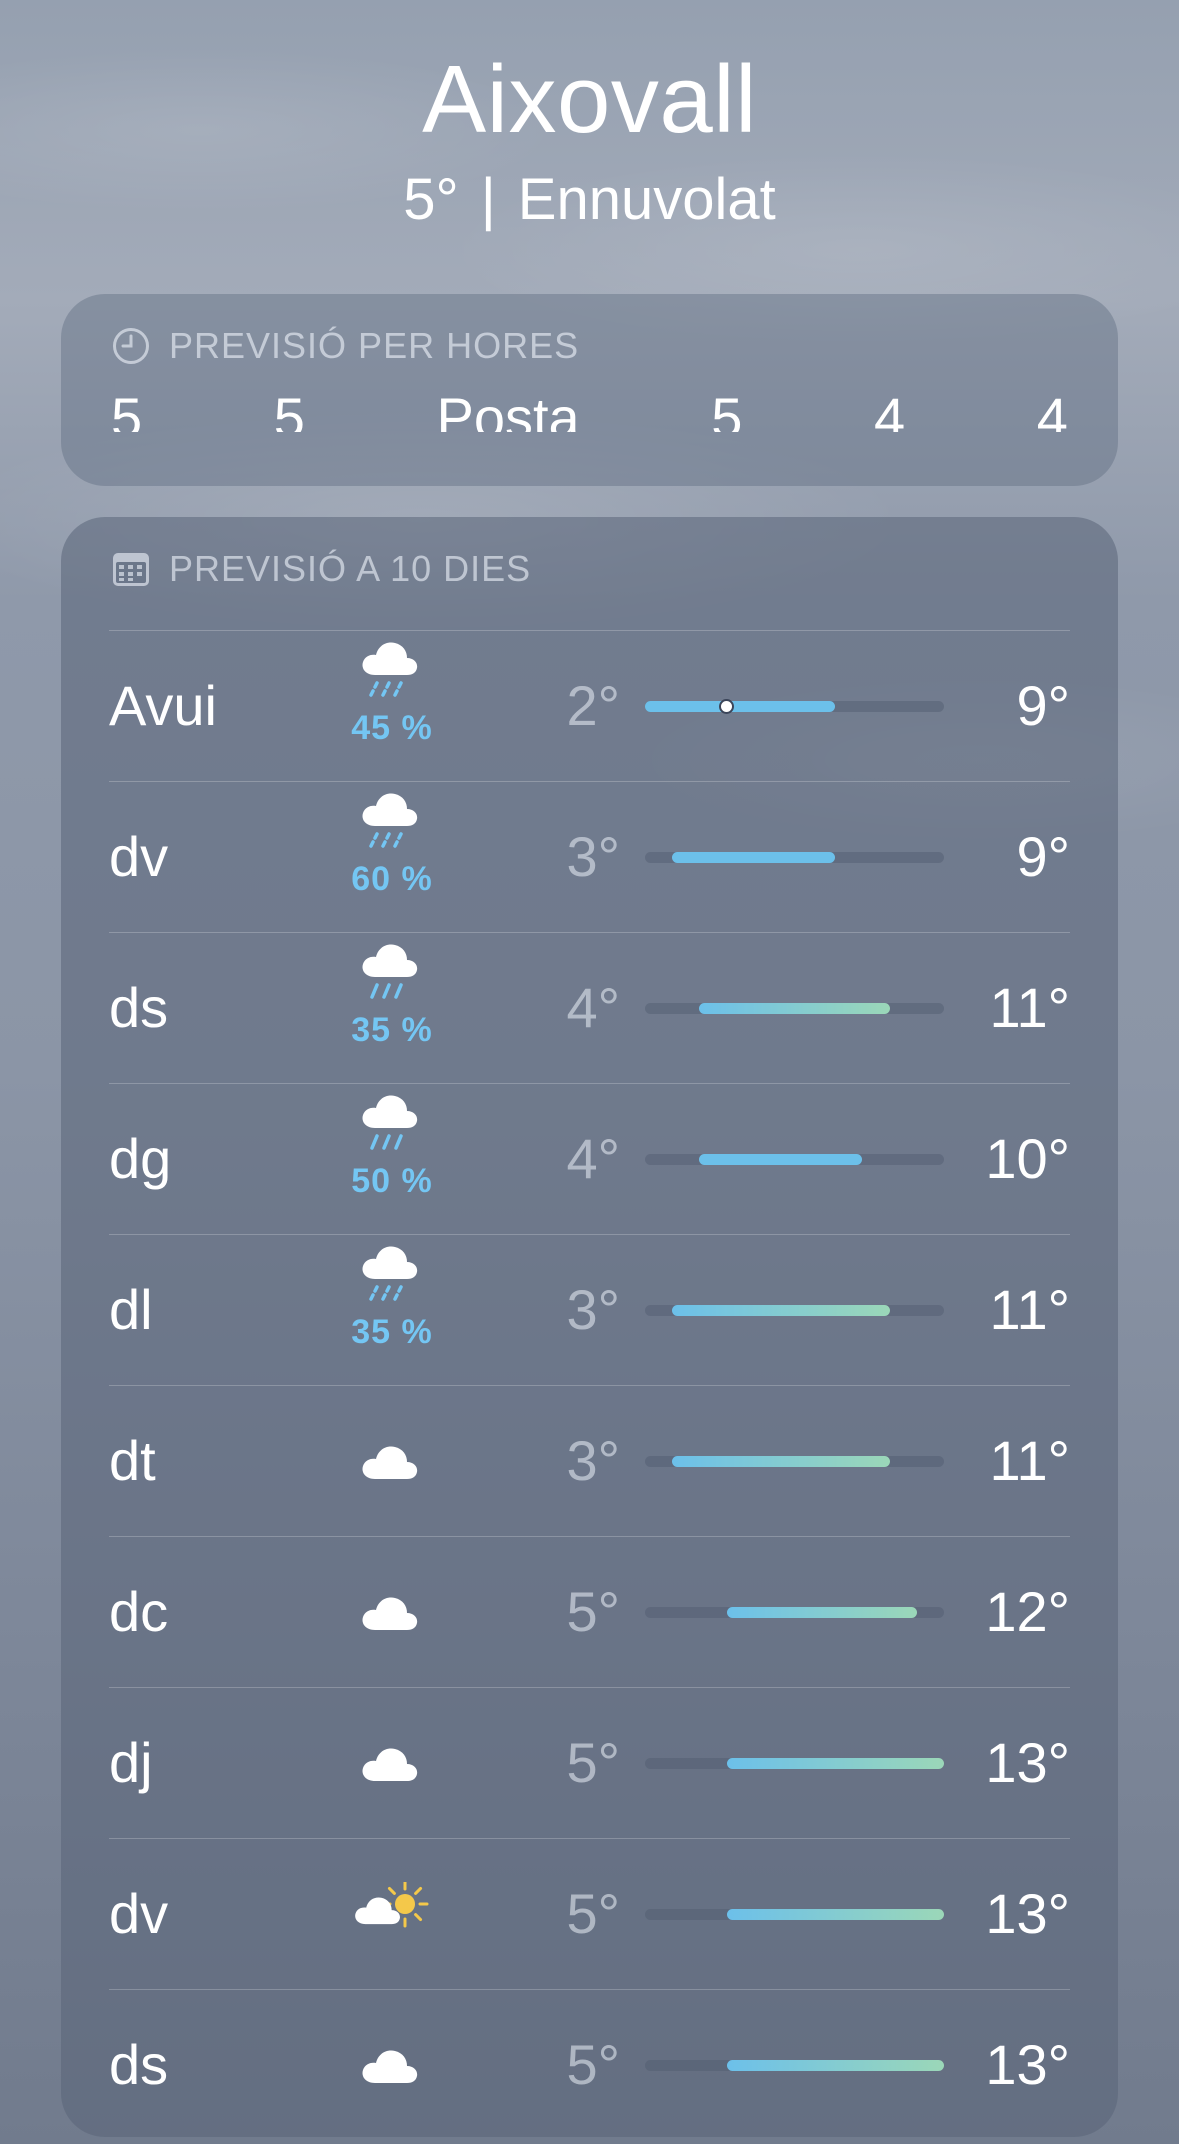  Describe the element at coordinates (593, 705) in the screenshot. I see `low-temp: 2°` at that location.